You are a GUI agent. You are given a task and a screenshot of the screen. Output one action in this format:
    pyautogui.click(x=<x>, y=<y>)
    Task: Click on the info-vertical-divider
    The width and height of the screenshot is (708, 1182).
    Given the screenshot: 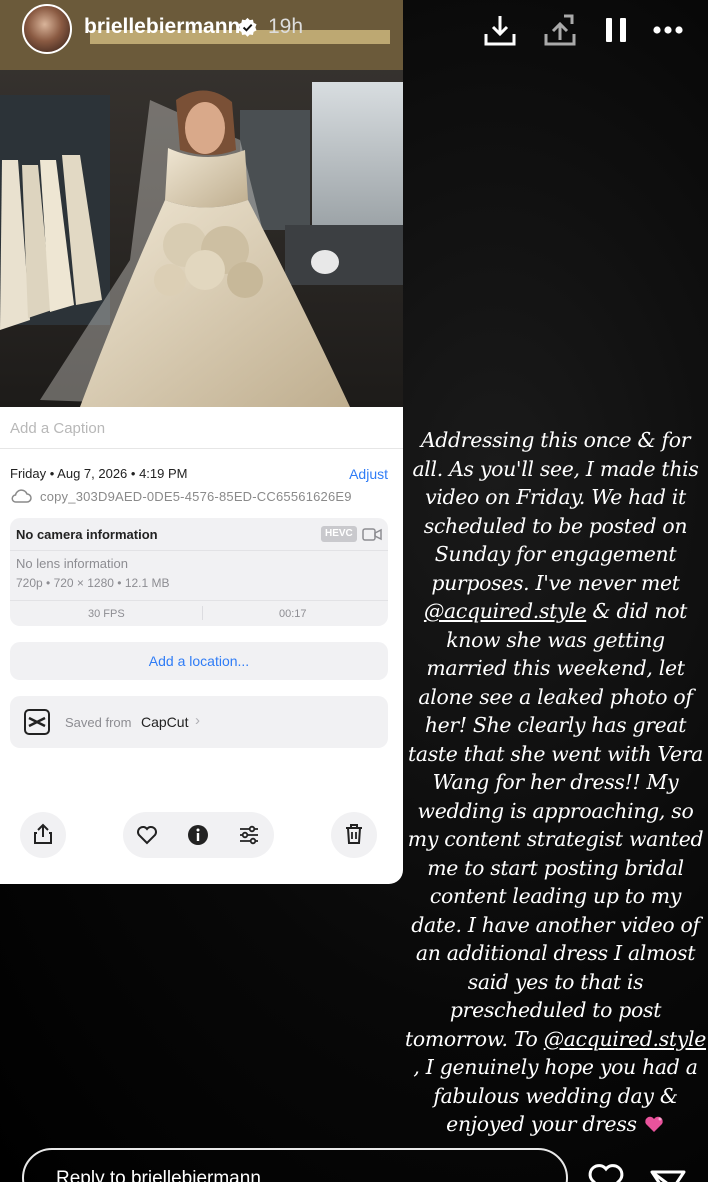 What is the action you would take?
    pyautogui.click(x=202, y=613)
    